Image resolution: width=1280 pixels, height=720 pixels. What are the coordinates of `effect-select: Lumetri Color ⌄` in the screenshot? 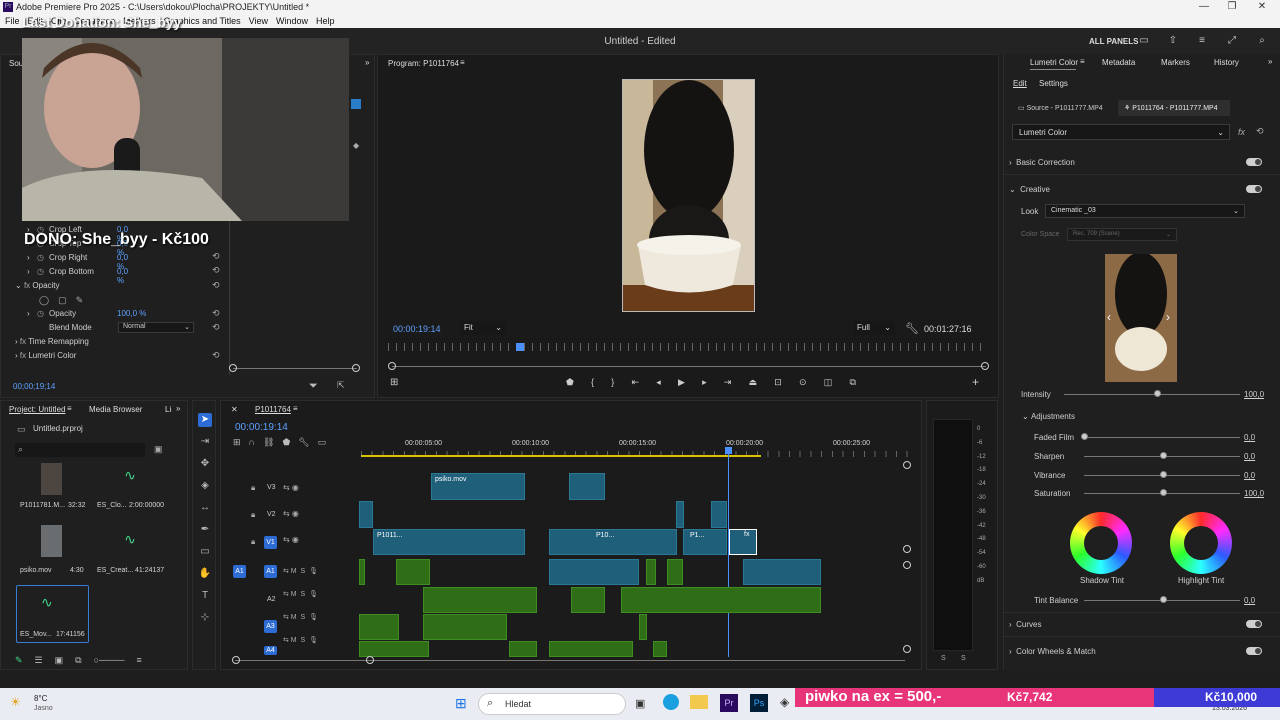 It's located at (1121, 132).